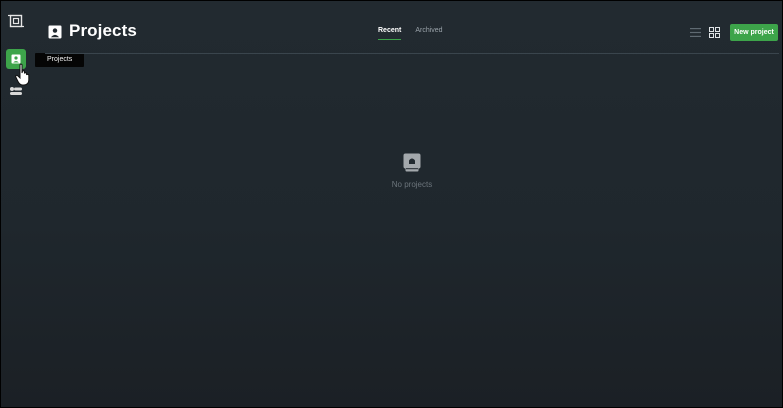 This screenshot has width=783, height=408. Describe the element at coordinates (695, 32) in the screenshot. I see `list-view-icon` at that location.